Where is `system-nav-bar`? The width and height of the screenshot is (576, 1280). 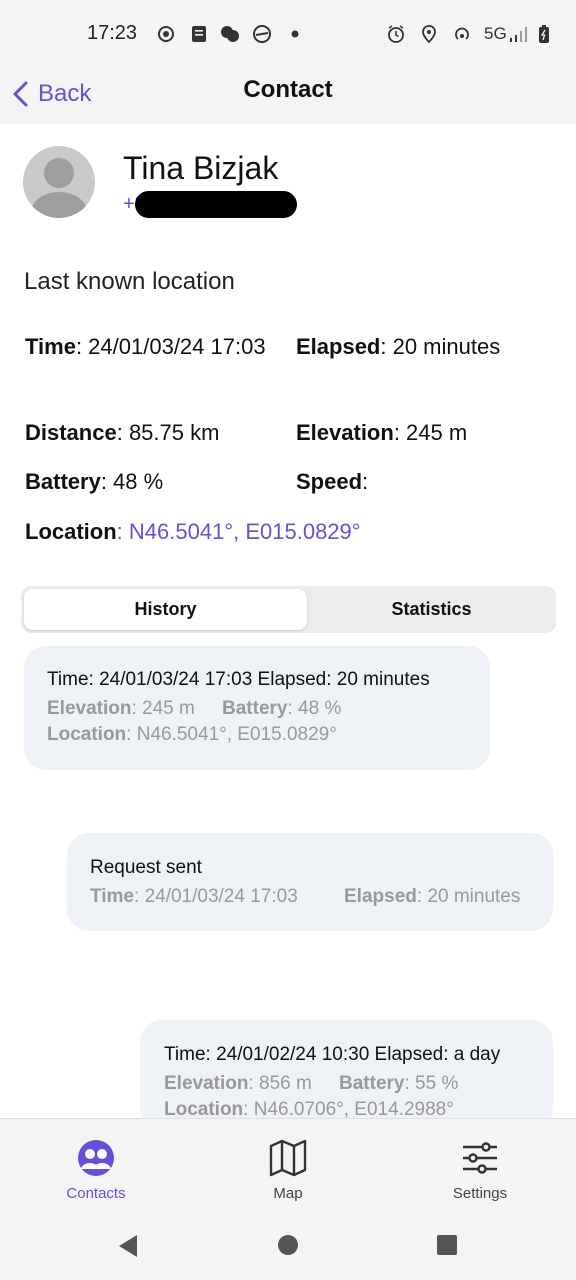
system-nav-bar is located at coordinates (288, 1247).